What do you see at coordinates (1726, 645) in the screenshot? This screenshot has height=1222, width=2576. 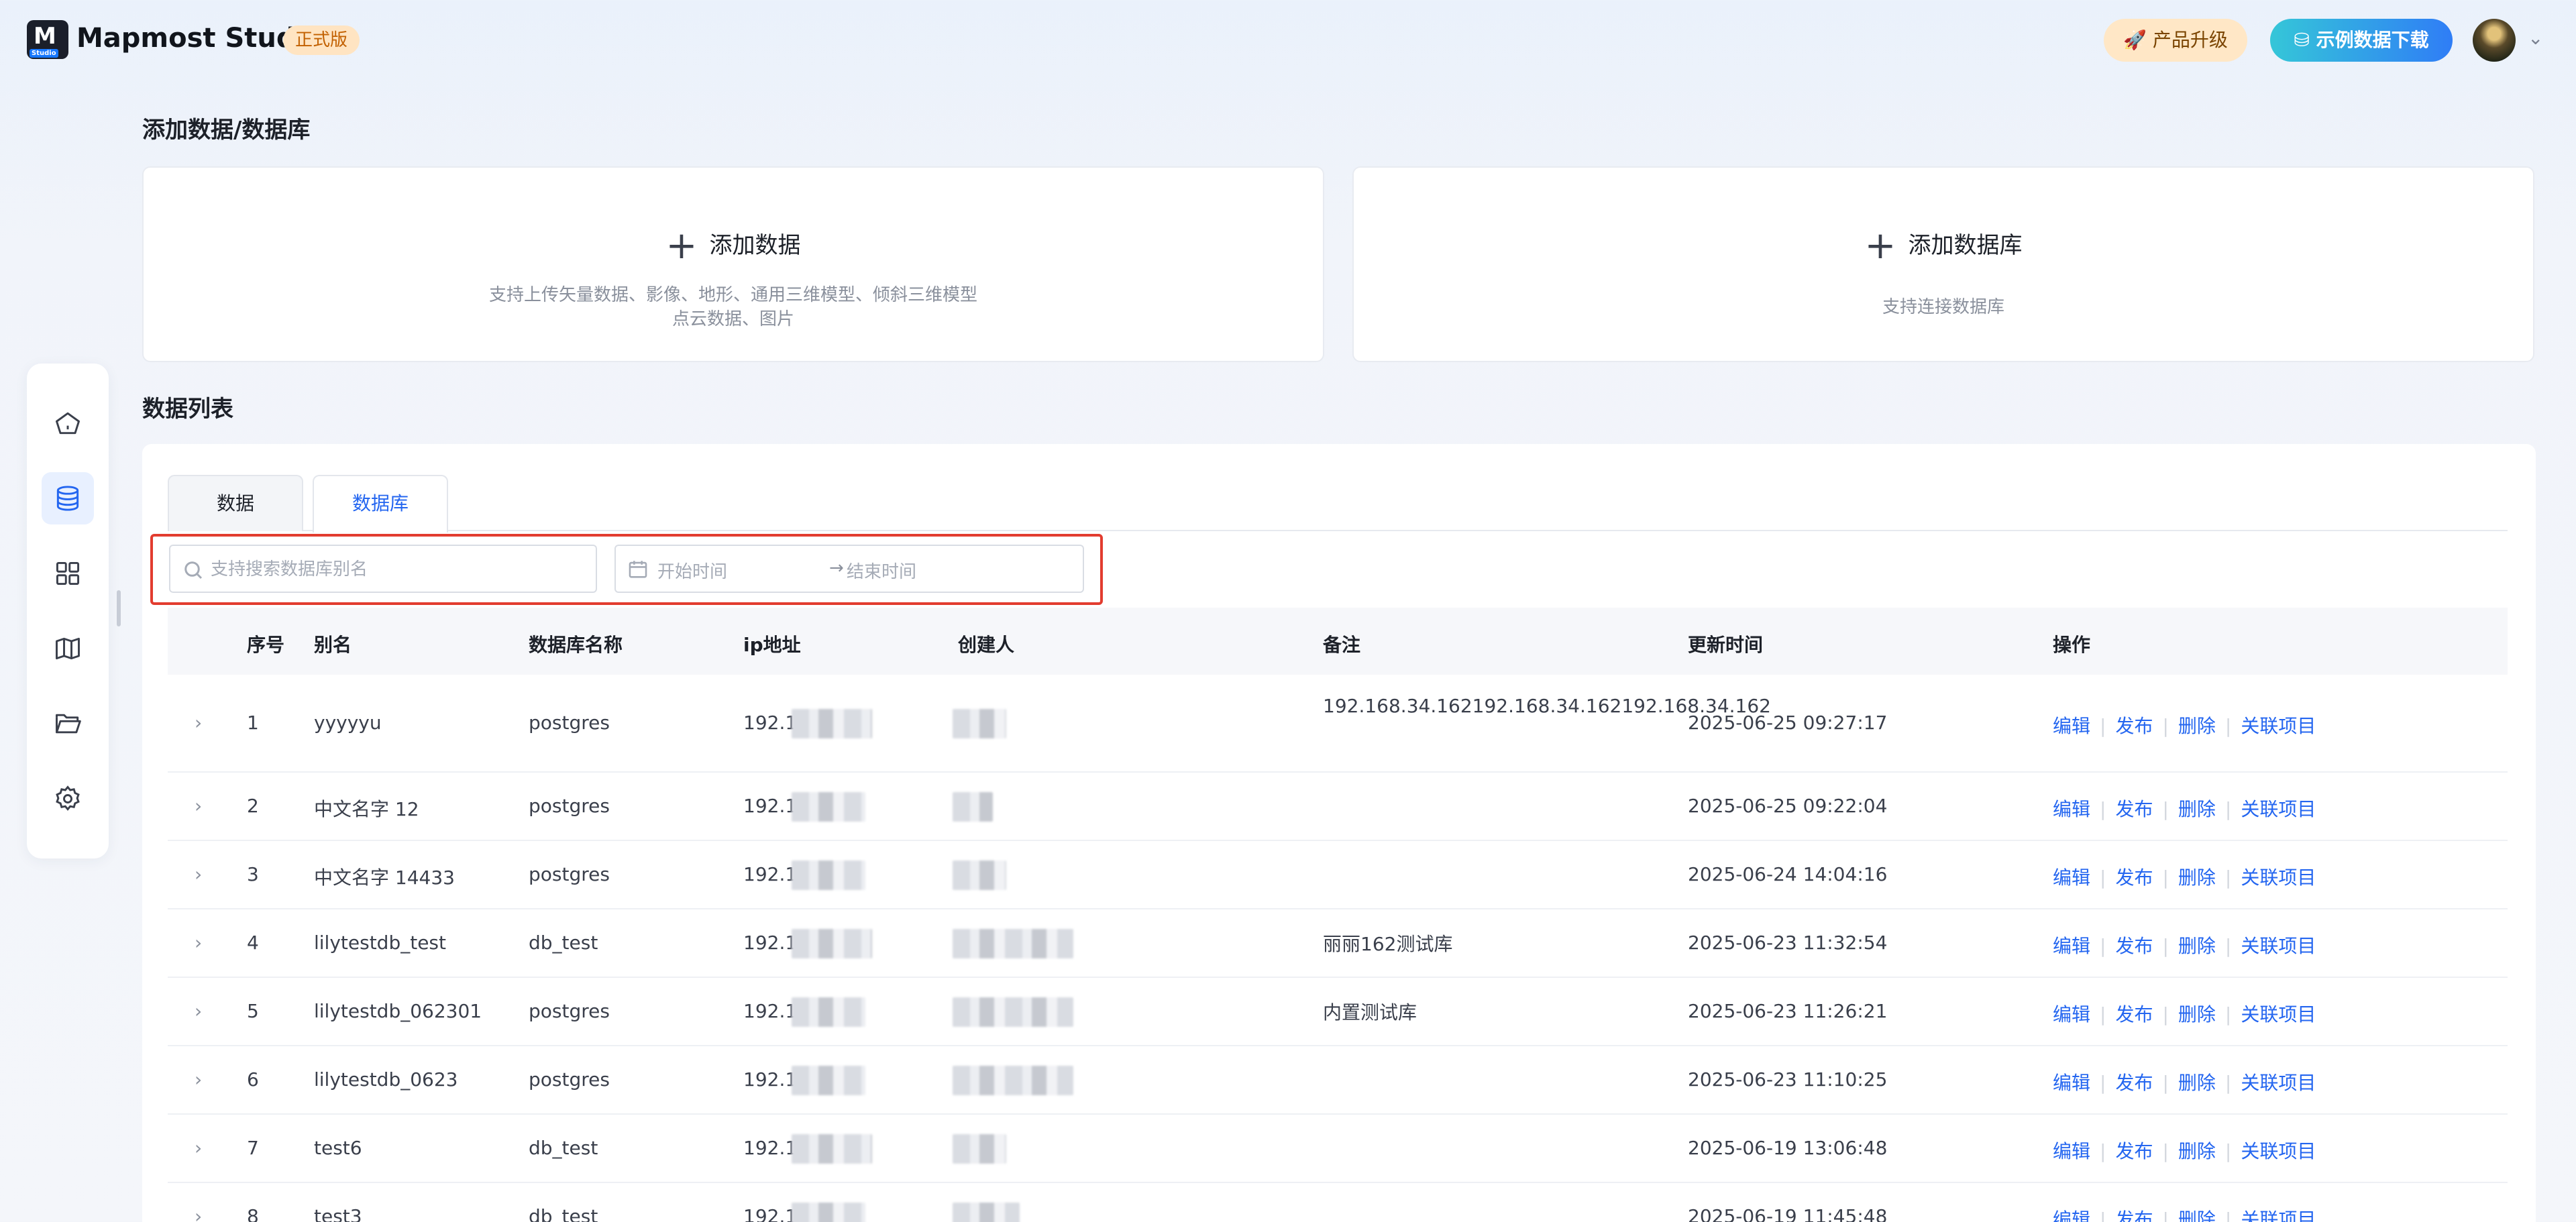 I see `col-updated: 更新时间` at bounding box center [1726, 645].